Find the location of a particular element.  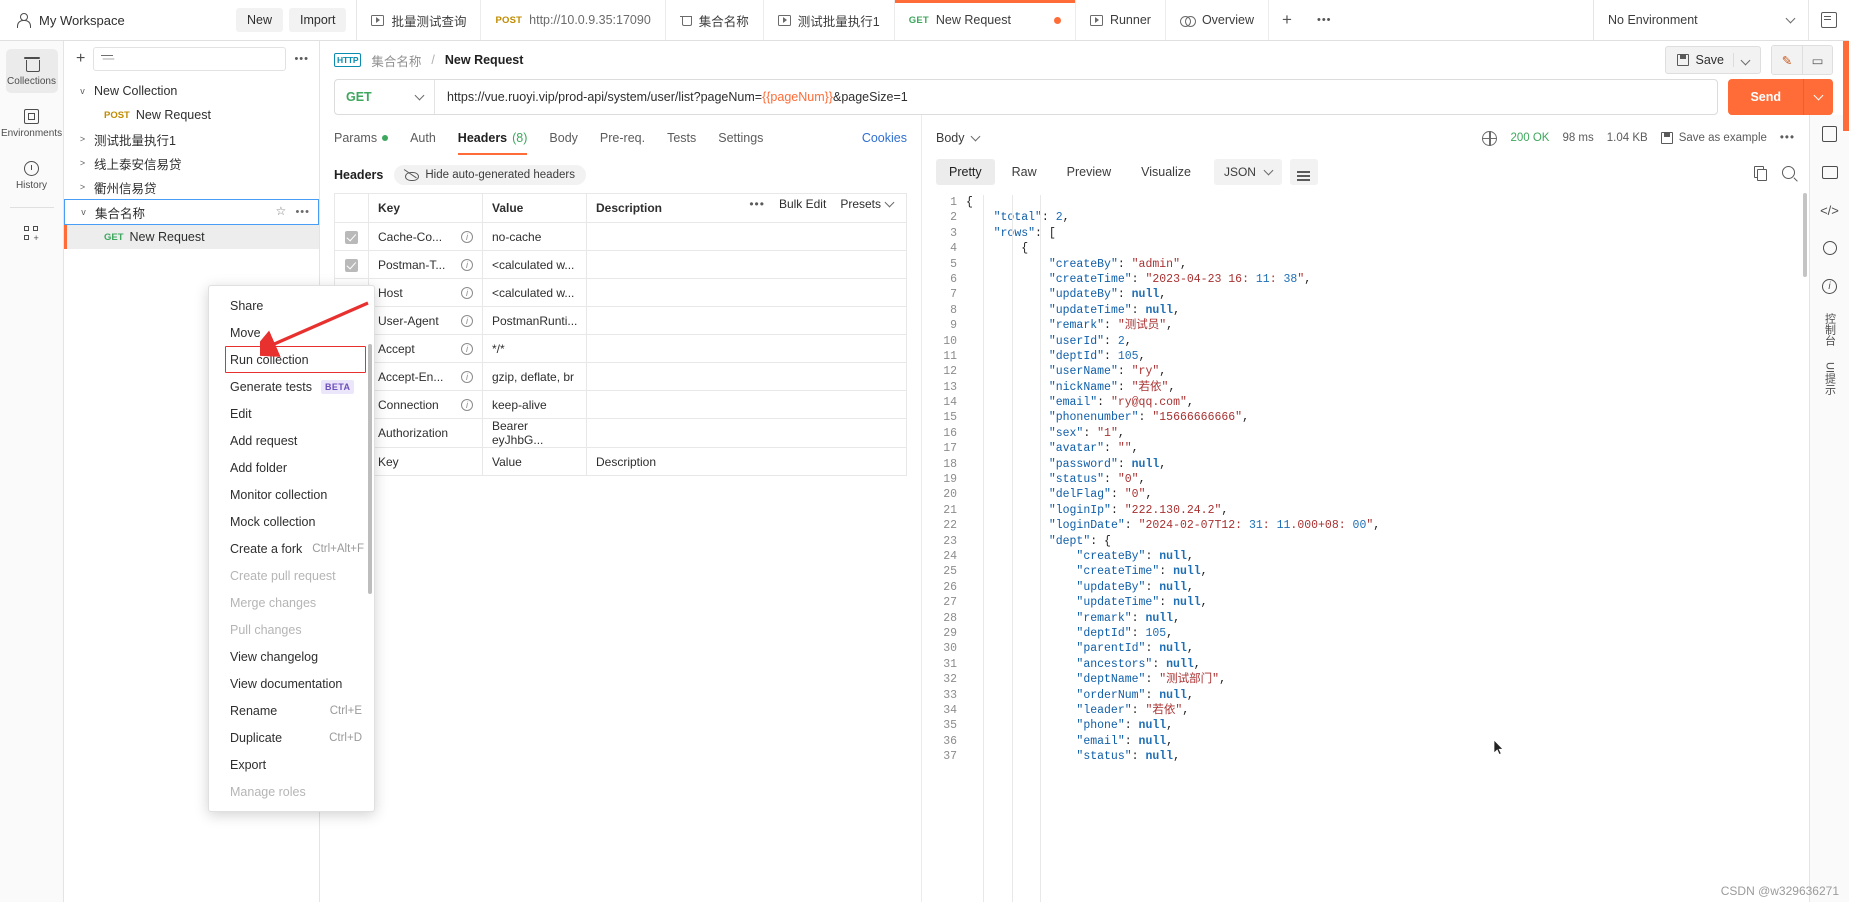

response-body-selector: Body is located at coordinates (958, 138).